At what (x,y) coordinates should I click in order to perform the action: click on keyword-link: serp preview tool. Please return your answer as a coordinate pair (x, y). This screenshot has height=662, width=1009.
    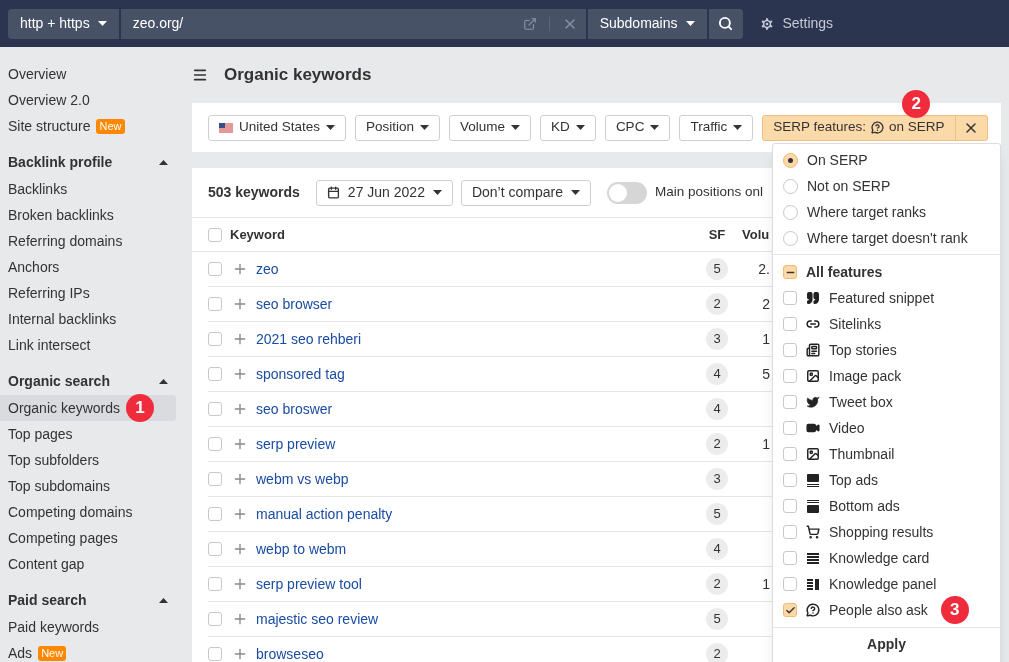
    Looking at the image, I should click on (481, 584).